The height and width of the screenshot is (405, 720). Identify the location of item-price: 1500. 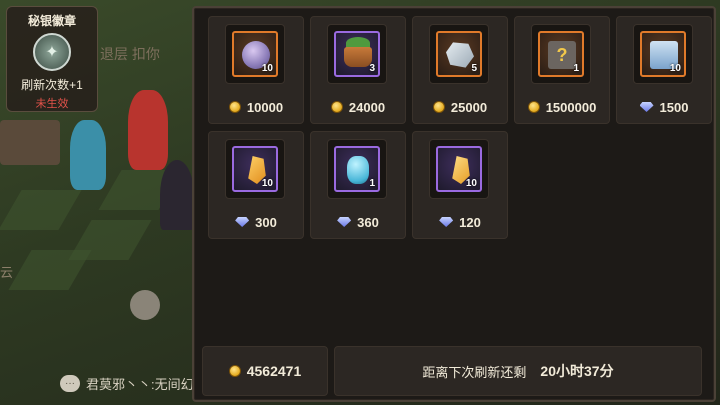
(664, 107).